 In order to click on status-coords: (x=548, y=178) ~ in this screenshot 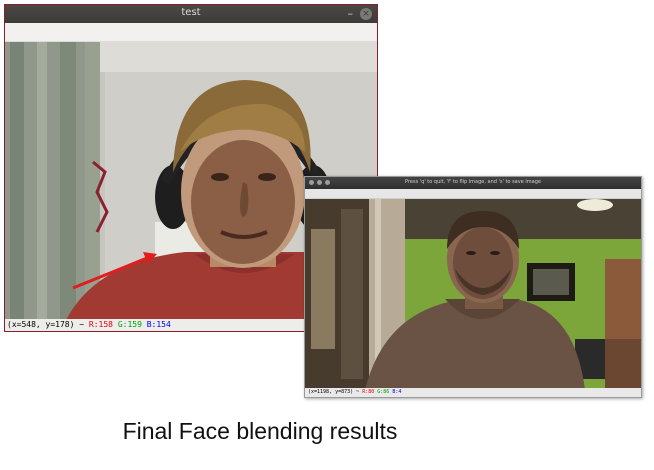, I will do `click(46, 324)`.